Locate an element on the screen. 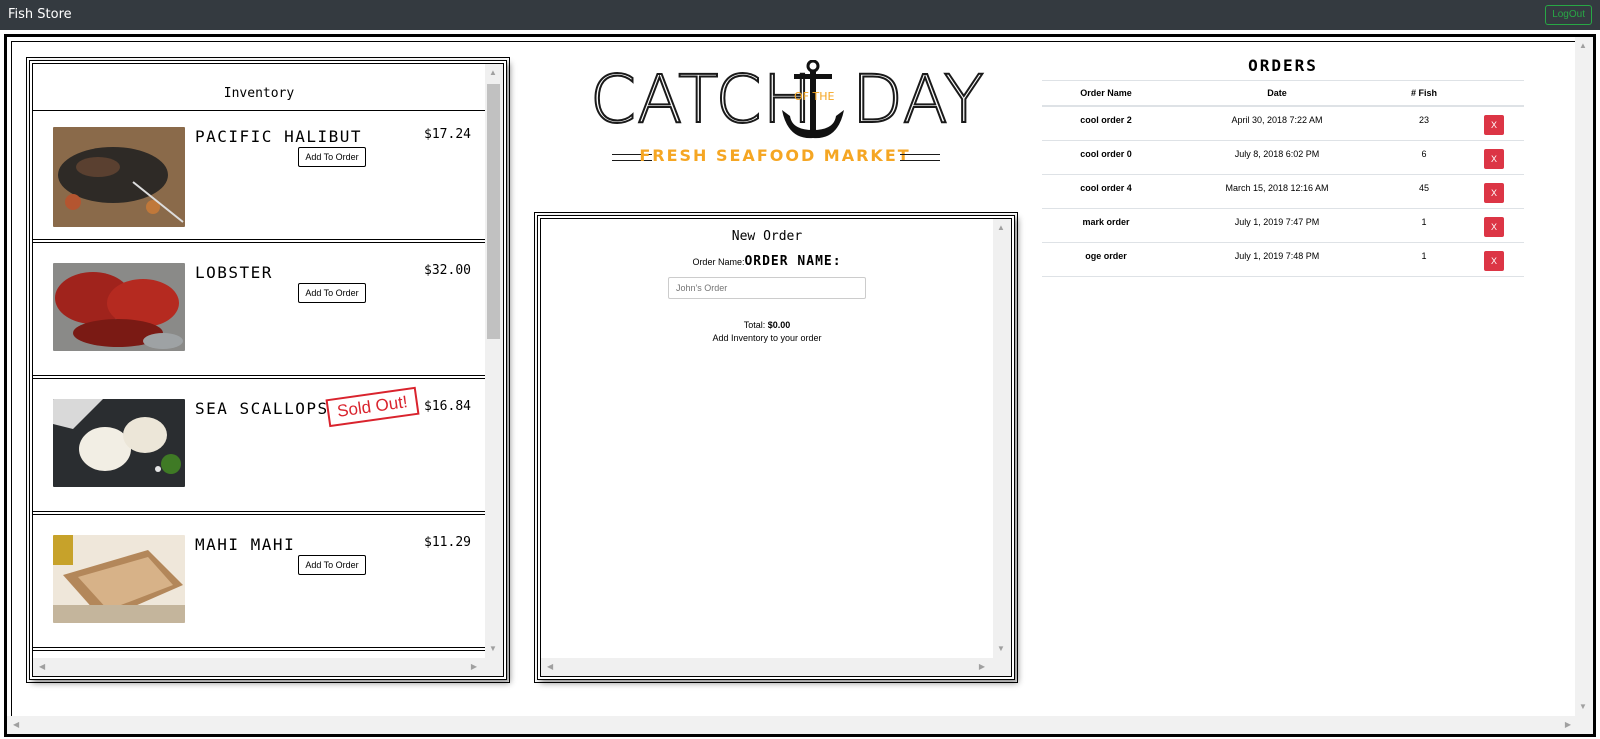 This screenshot has width=1600, height=739. orders-header-row: Order Name Date # Fish is located at coordinates (1283, 94).